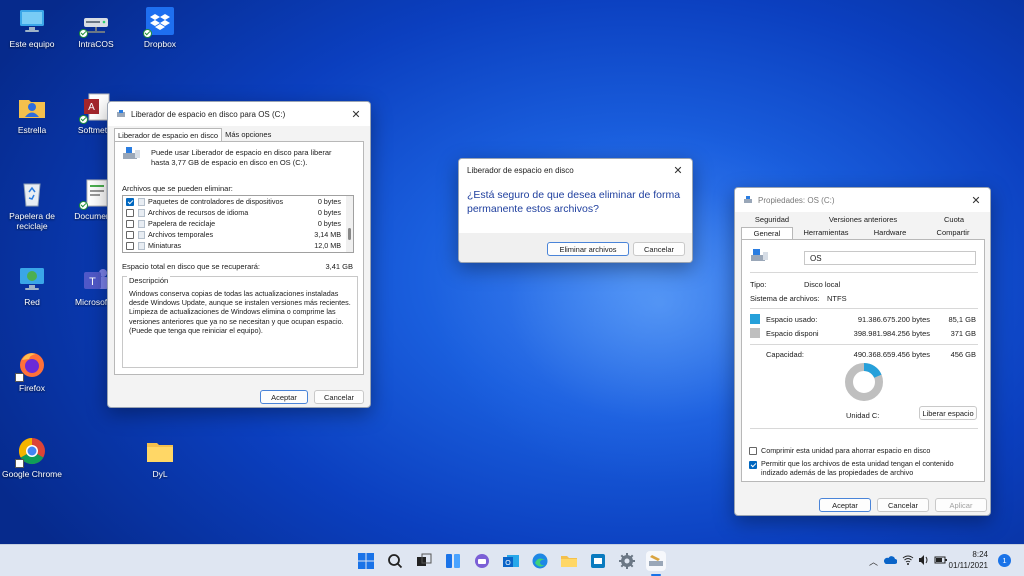 The height and width of the screenshot is (576, 1024). What do you see at coordinates (508, 563) in the screenshot?
I see `svg-text: O` at bounding box center [508, 563].